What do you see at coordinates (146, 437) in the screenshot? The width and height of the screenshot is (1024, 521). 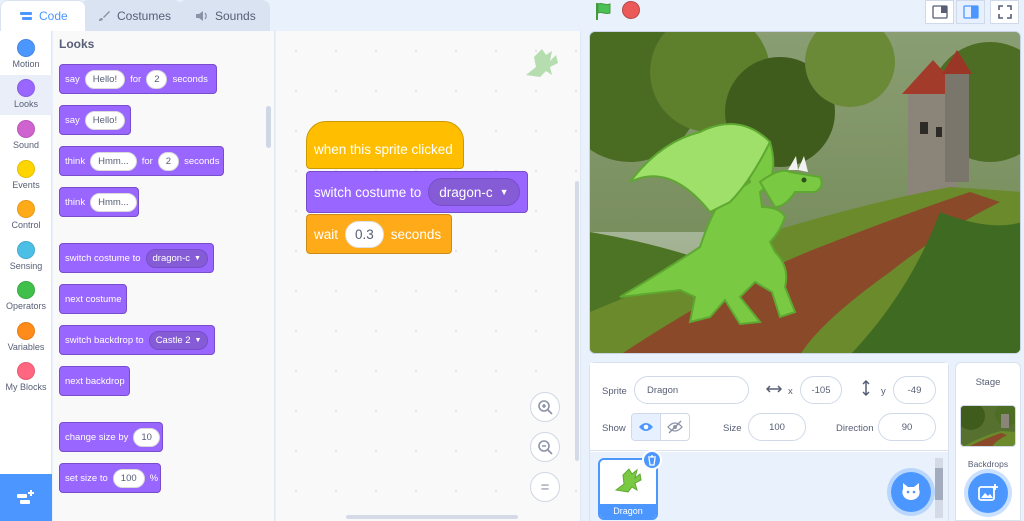 I see `change-size-input: 10` at bounding box center [146, 437].